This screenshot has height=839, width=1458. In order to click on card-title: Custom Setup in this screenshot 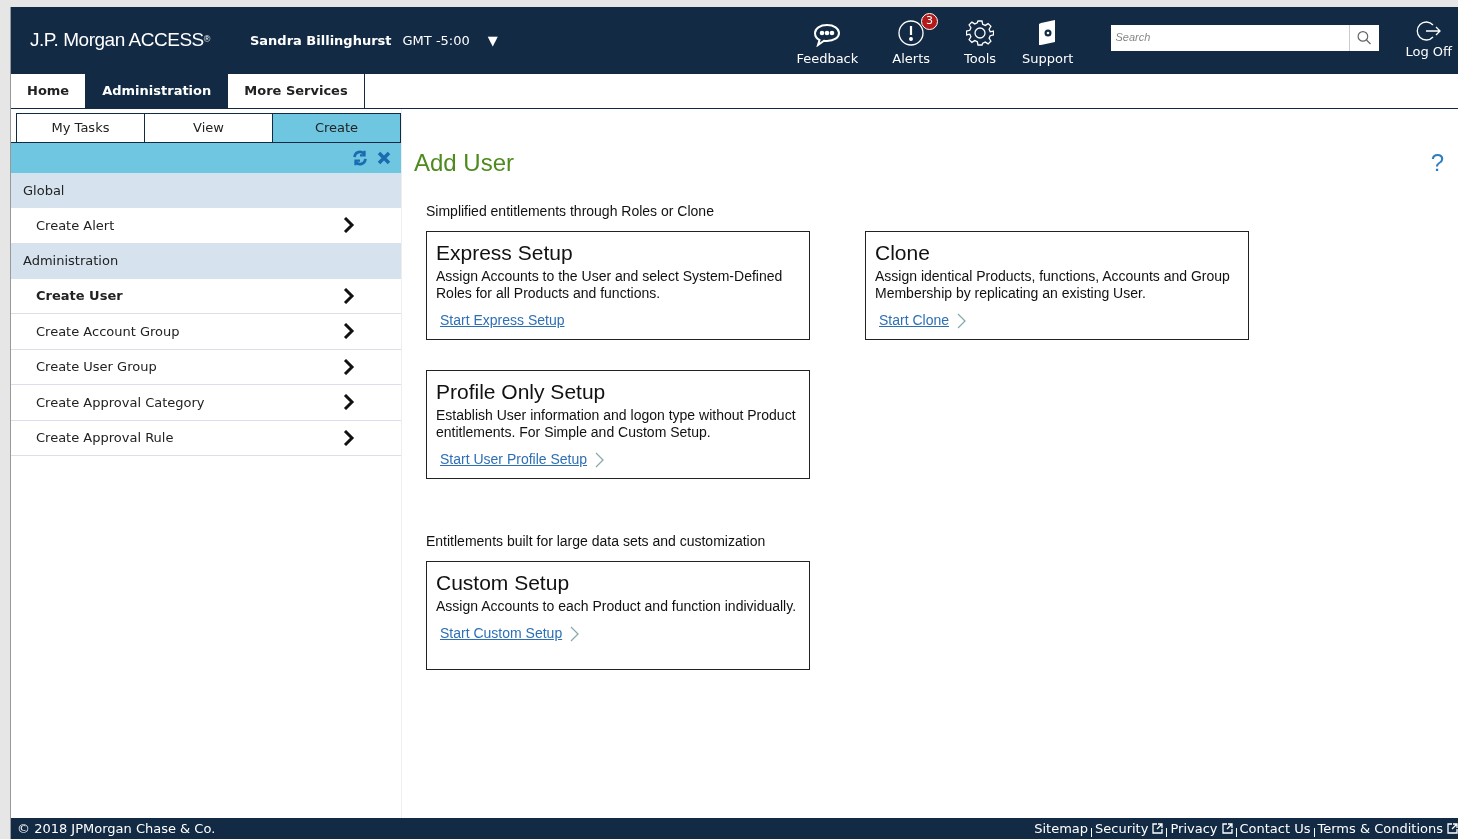, I will do `click(503, 583)`.